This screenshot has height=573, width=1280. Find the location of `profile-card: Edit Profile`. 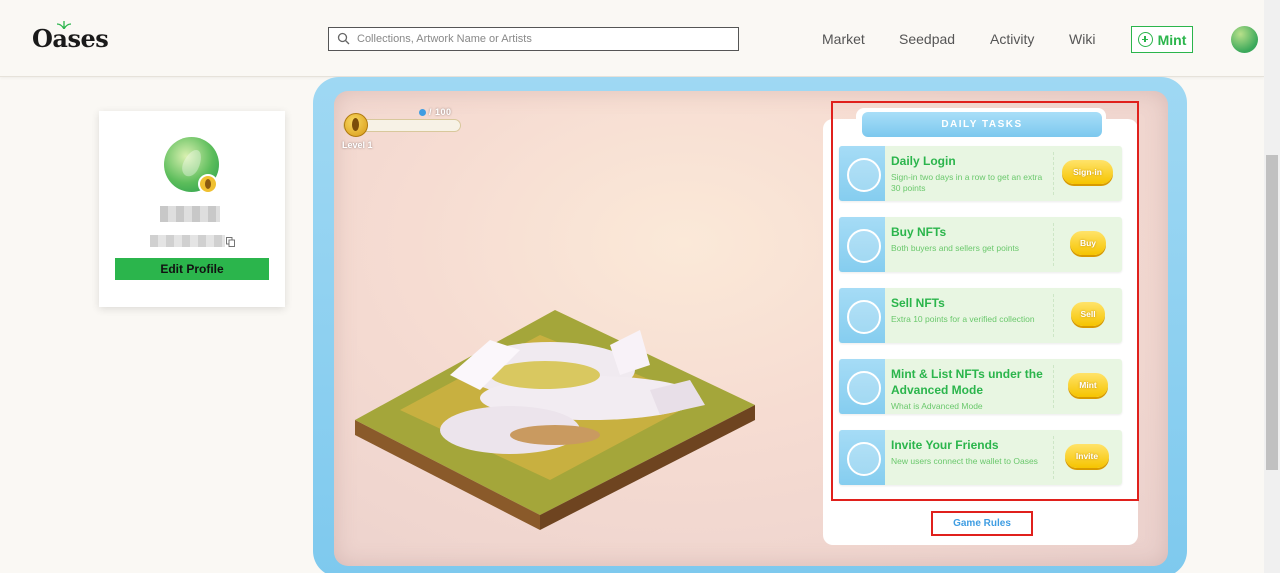

profile-card: Edit Profile is located at coordinates (192, 209).